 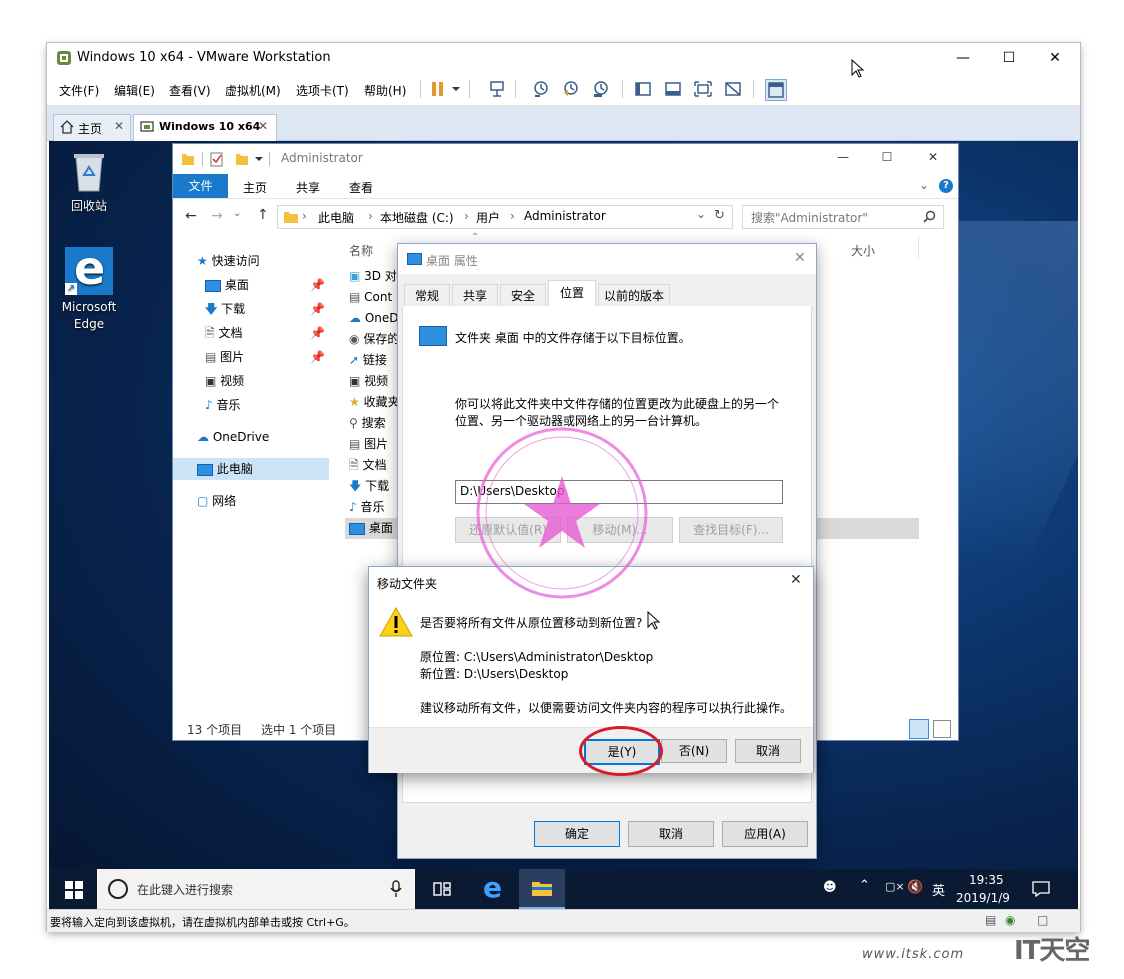 What do you see at coordinates (601, 89) in the screenshot?
I see `snapshot-manager-icon` at bounding box center [601, 89].